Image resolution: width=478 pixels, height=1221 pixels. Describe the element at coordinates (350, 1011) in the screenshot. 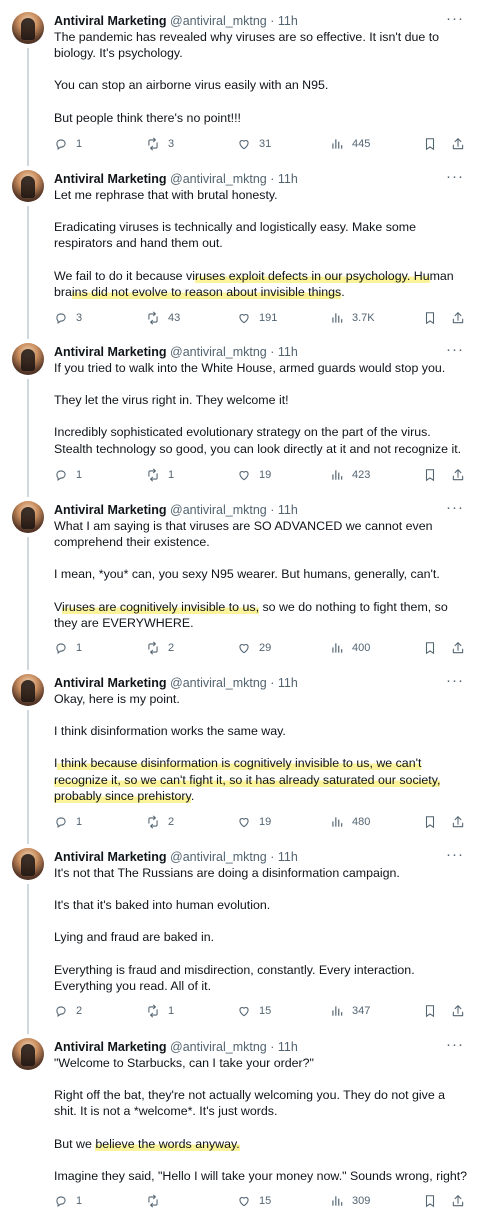

I see `views-button: 347` at that location.